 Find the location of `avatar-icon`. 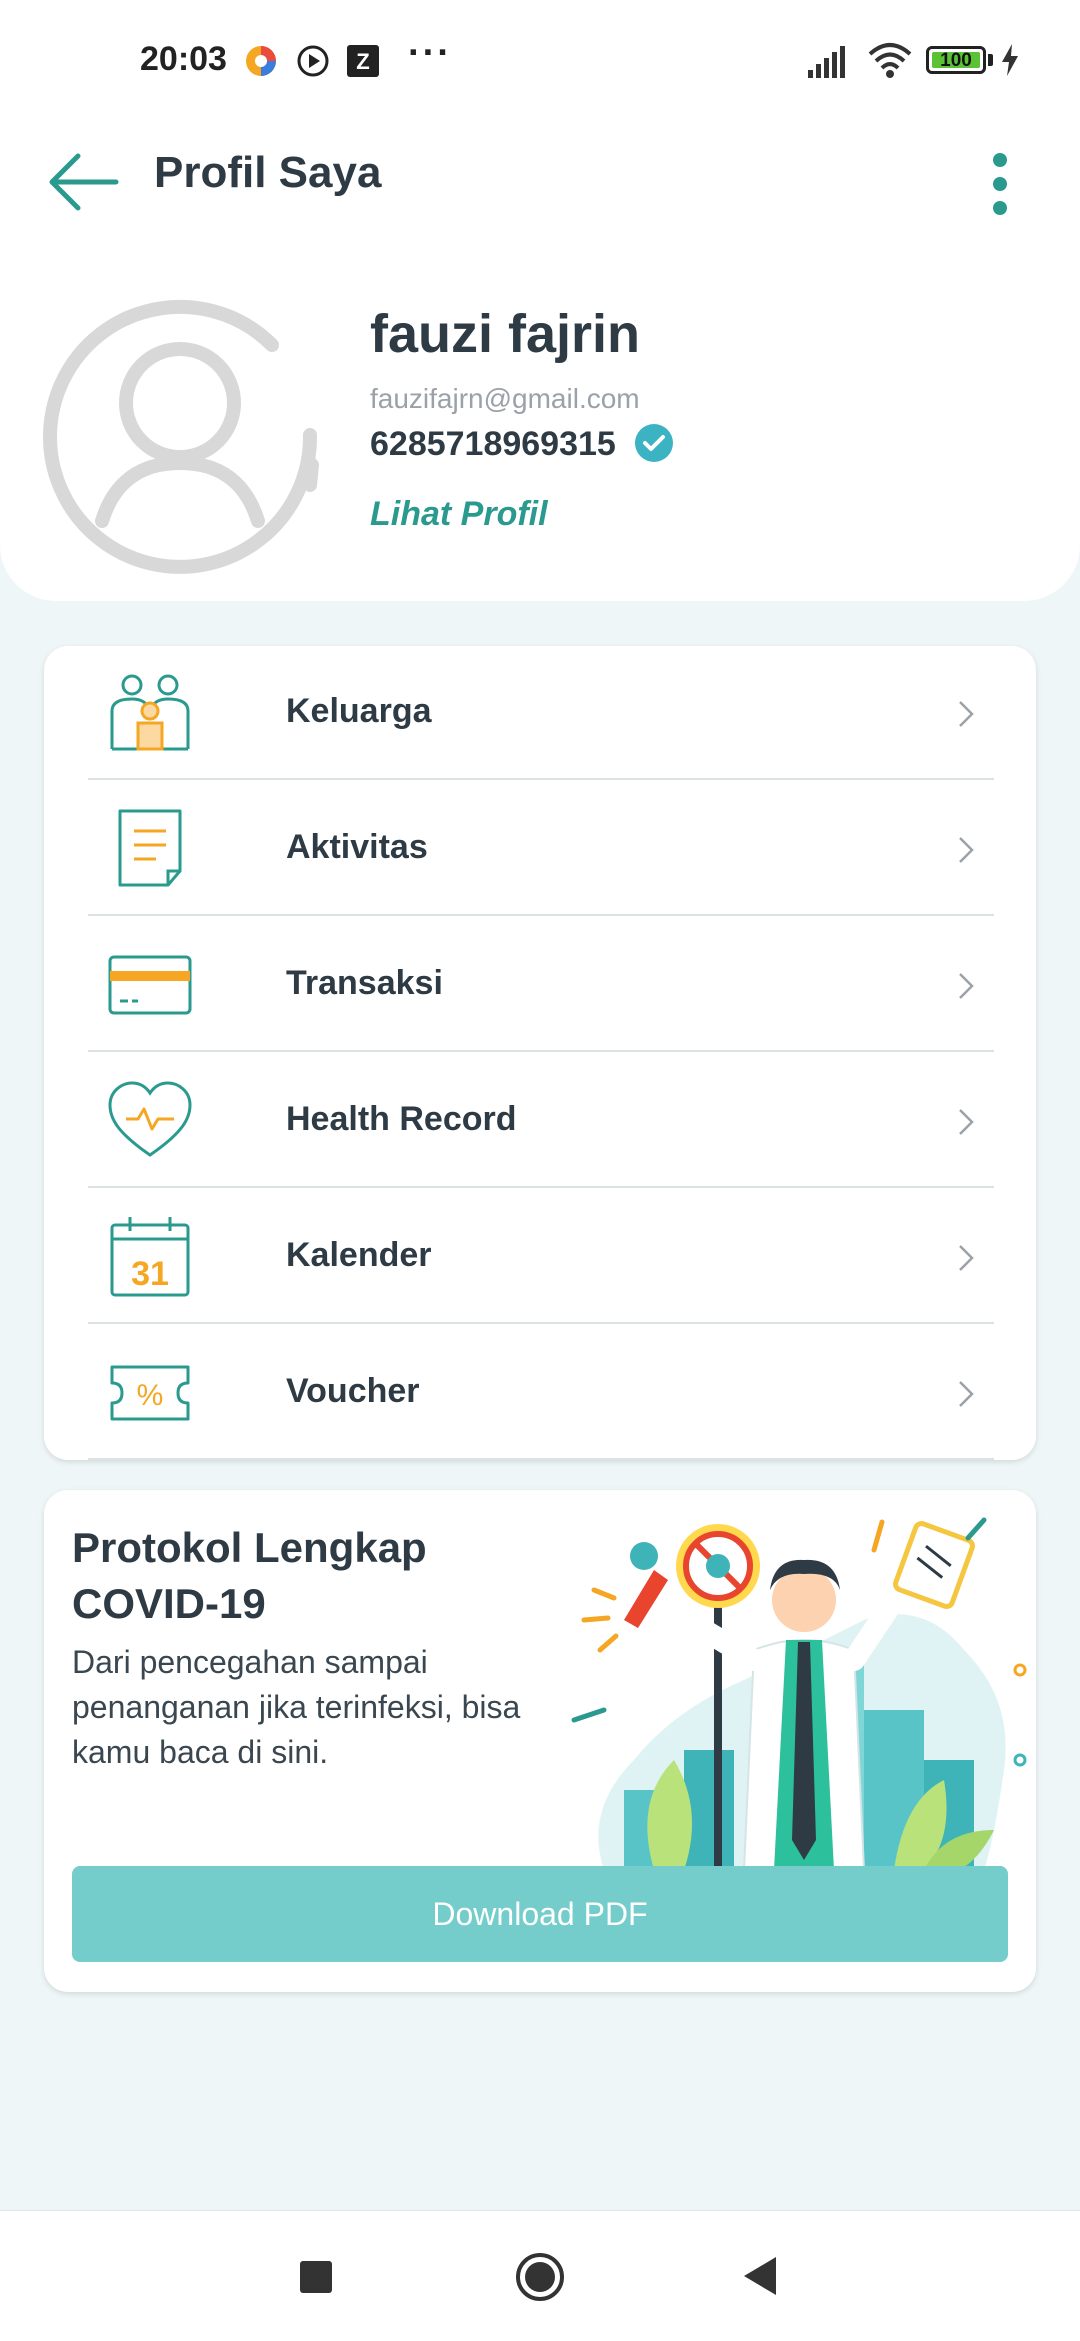

avatar-icon is located at coordinates (182, 437).